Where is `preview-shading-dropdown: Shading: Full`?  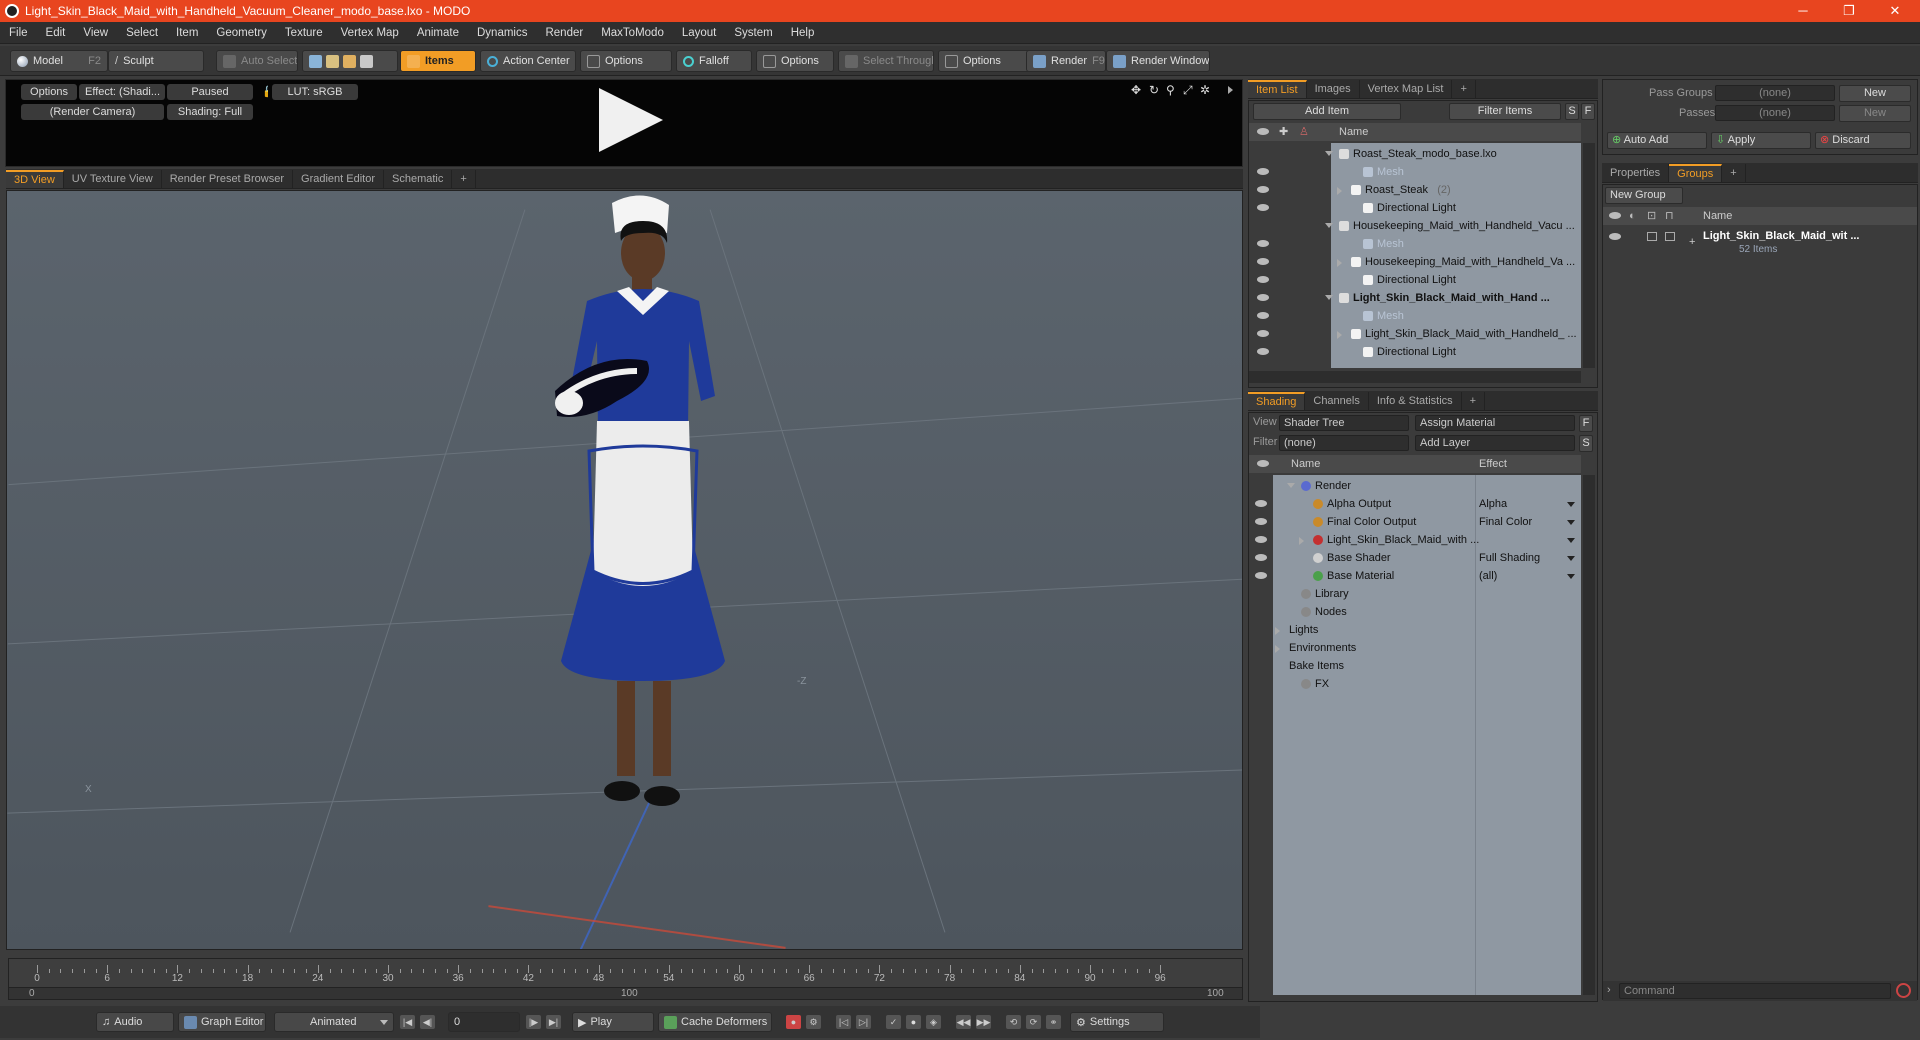
preview-shading-dropdown: Shading: Full is located at coordinates (210, 112).